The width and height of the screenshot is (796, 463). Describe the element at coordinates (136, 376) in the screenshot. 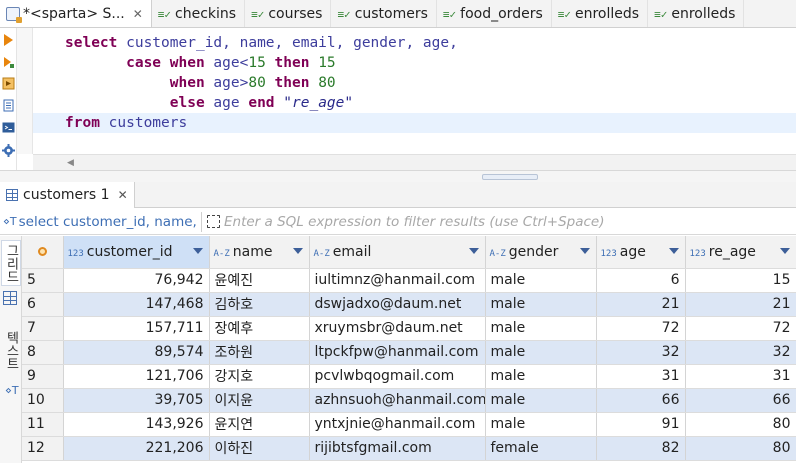

I see `cell-customer-id: 121,706` at that location.